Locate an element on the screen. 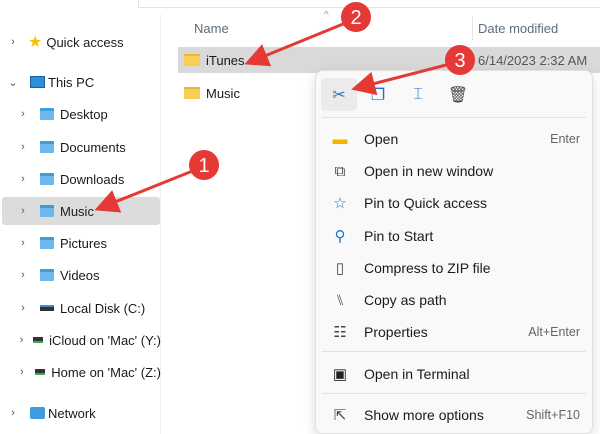  annotation-2: 2 is located at coordinates (307, 34).